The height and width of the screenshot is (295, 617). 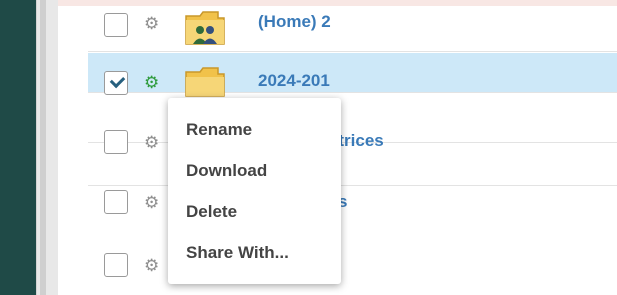 I want to click on file-checkbox-checked, so click(x=116, y=83).